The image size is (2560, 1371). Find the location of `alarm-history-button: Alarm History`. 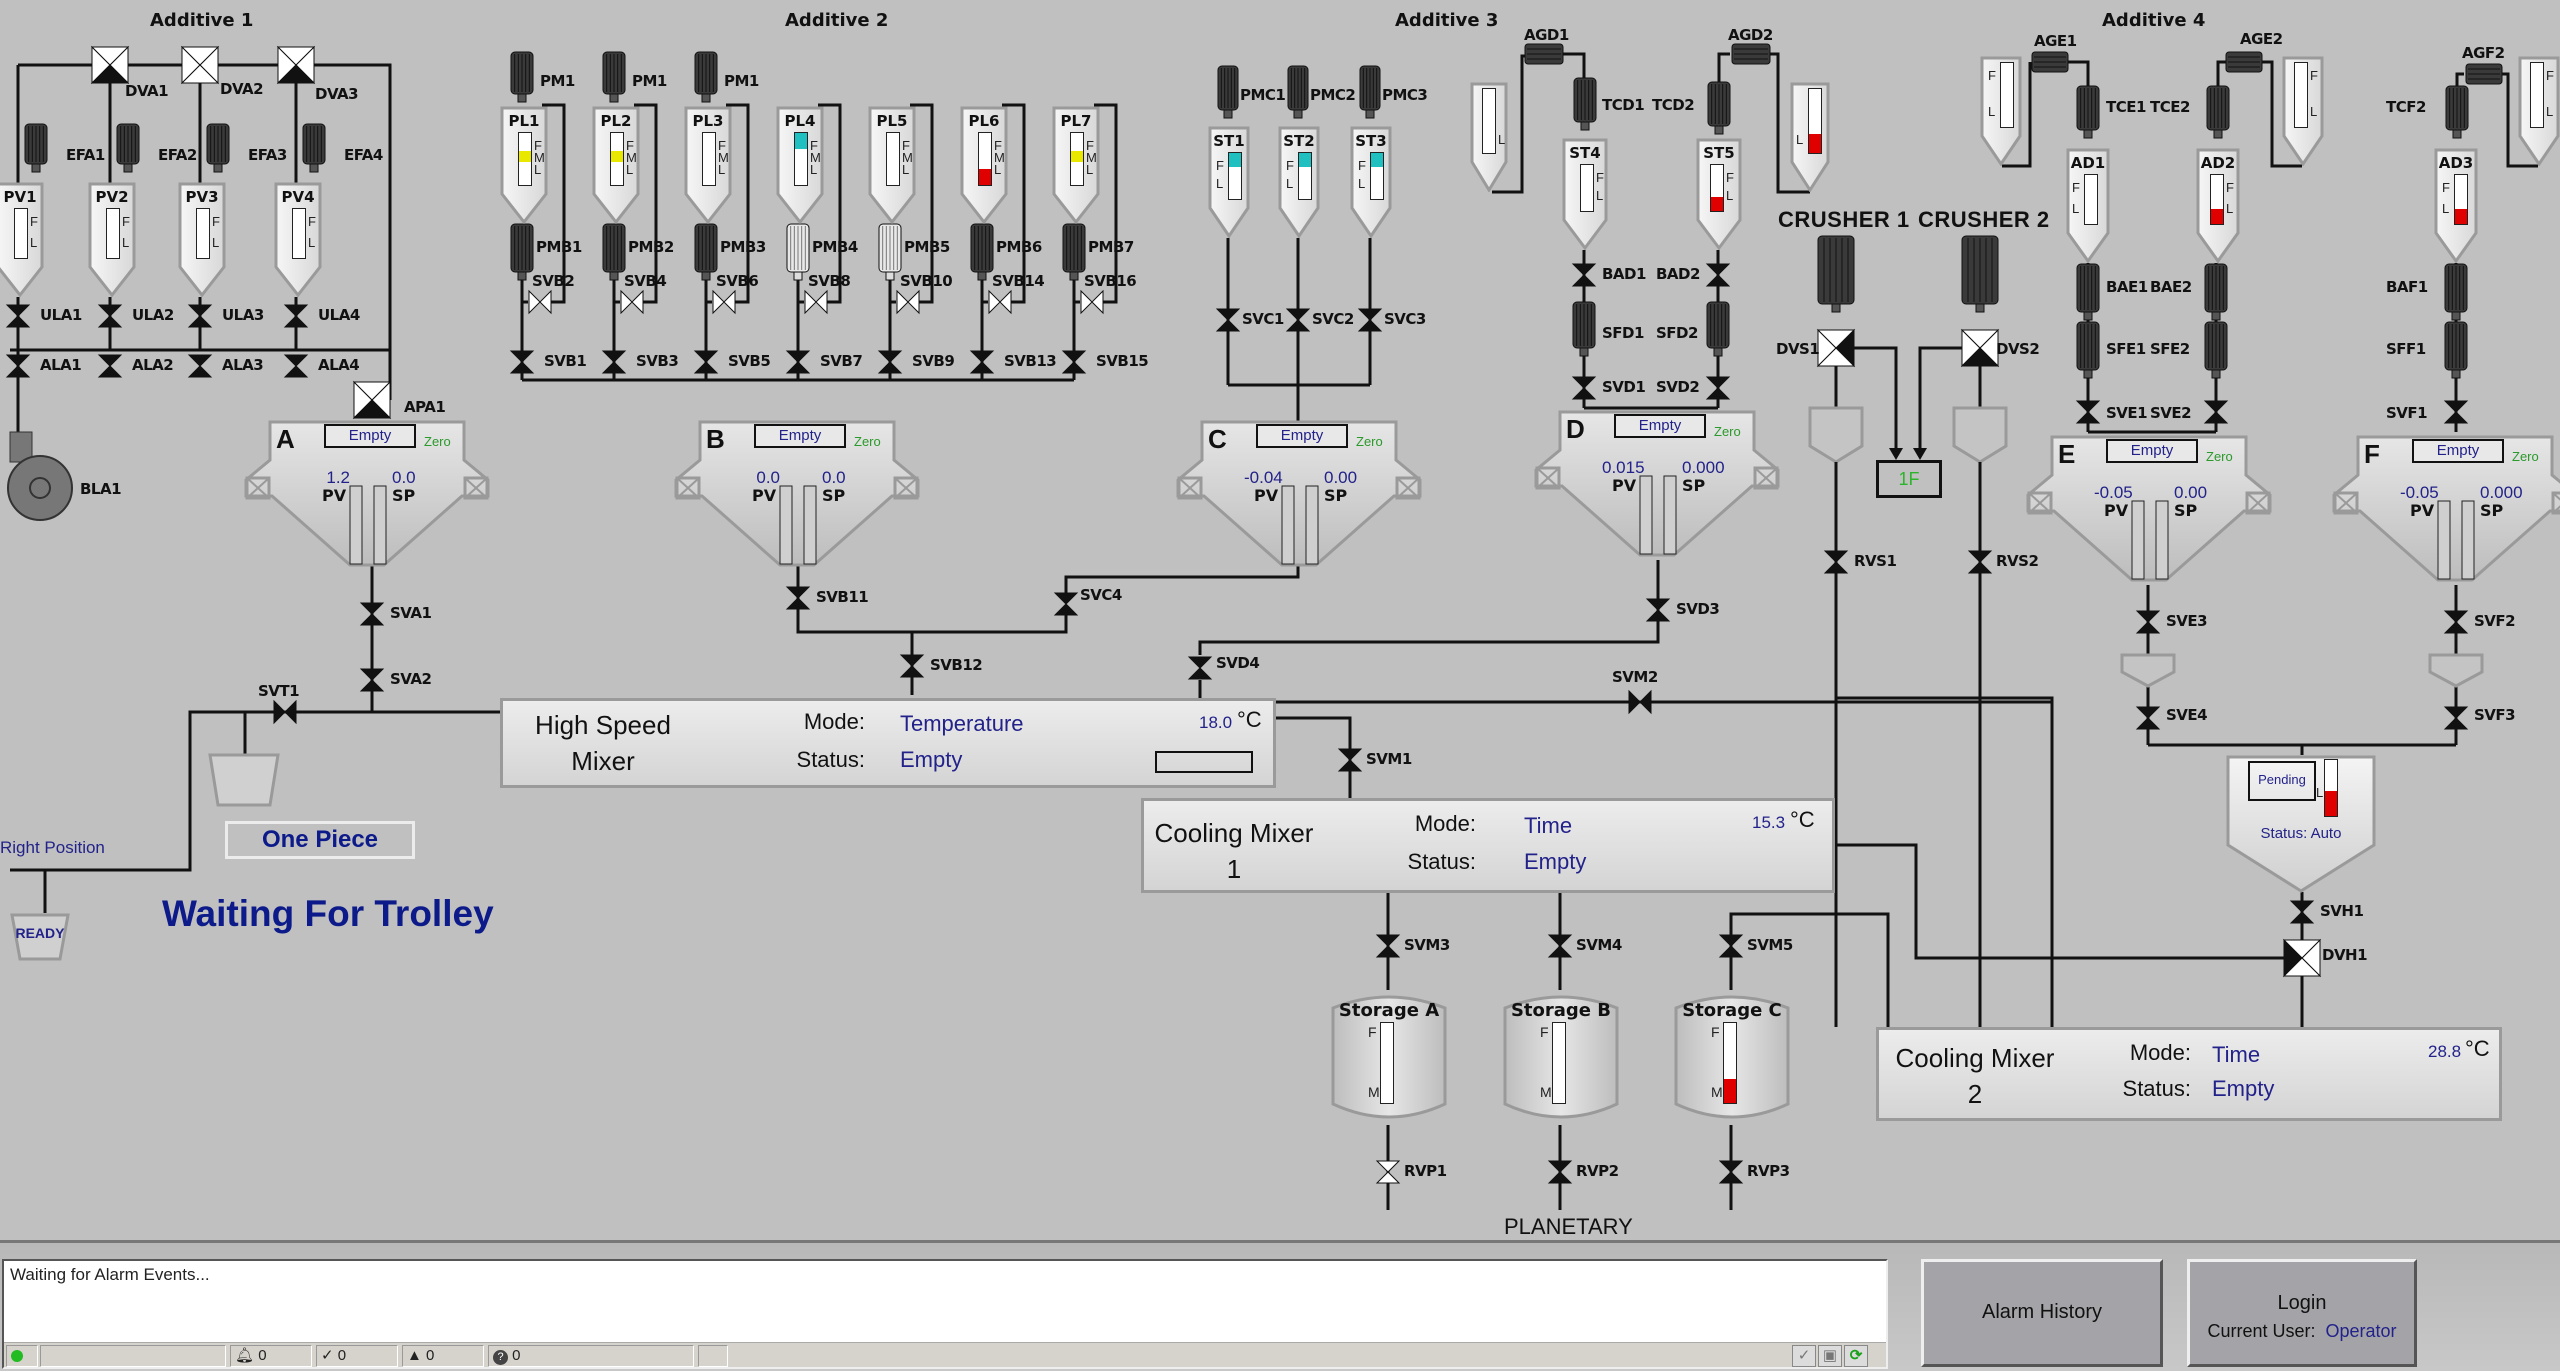

alarm-history-button: Alarm History is located at coordinates (2042, 1313).